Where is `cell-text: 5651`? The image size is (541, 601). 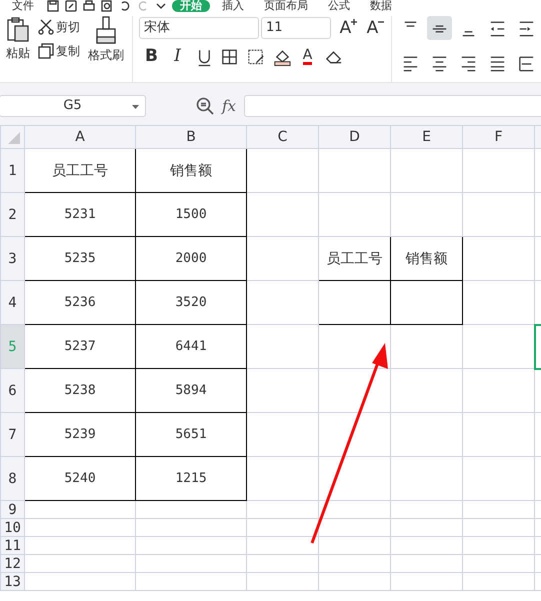 cell-text: 5651 is located at coordinates (191, 434).